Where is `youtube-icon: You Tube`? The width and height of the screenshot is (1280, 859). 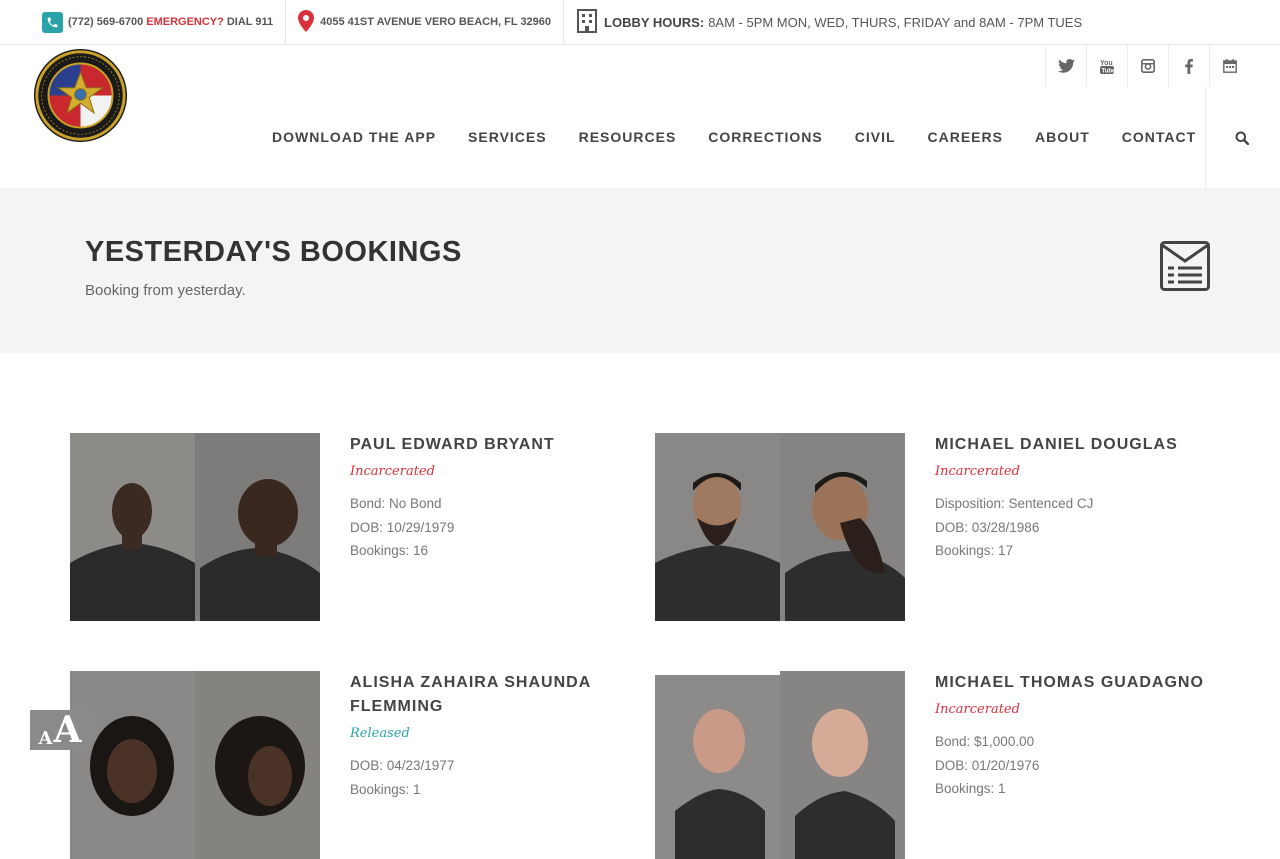 youtube-icon: You Tube is located at coordinates (1106, 66).